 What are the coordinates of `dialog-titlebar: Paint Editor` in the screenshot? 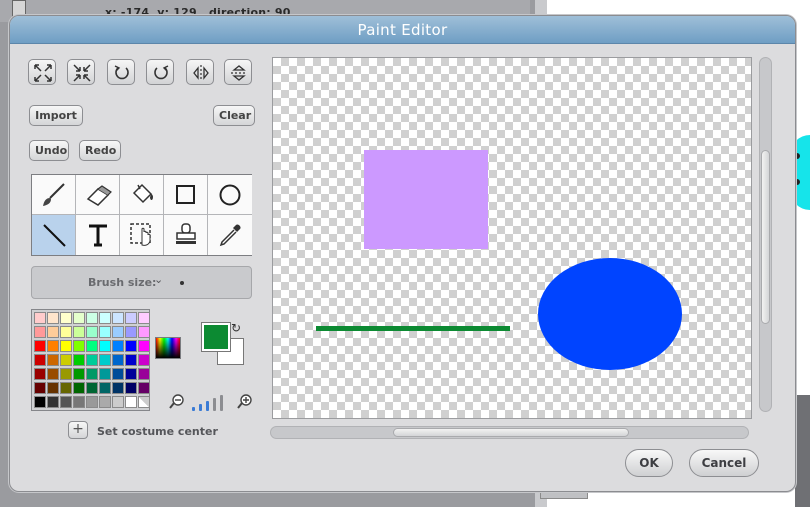 It's located at (402, 30).